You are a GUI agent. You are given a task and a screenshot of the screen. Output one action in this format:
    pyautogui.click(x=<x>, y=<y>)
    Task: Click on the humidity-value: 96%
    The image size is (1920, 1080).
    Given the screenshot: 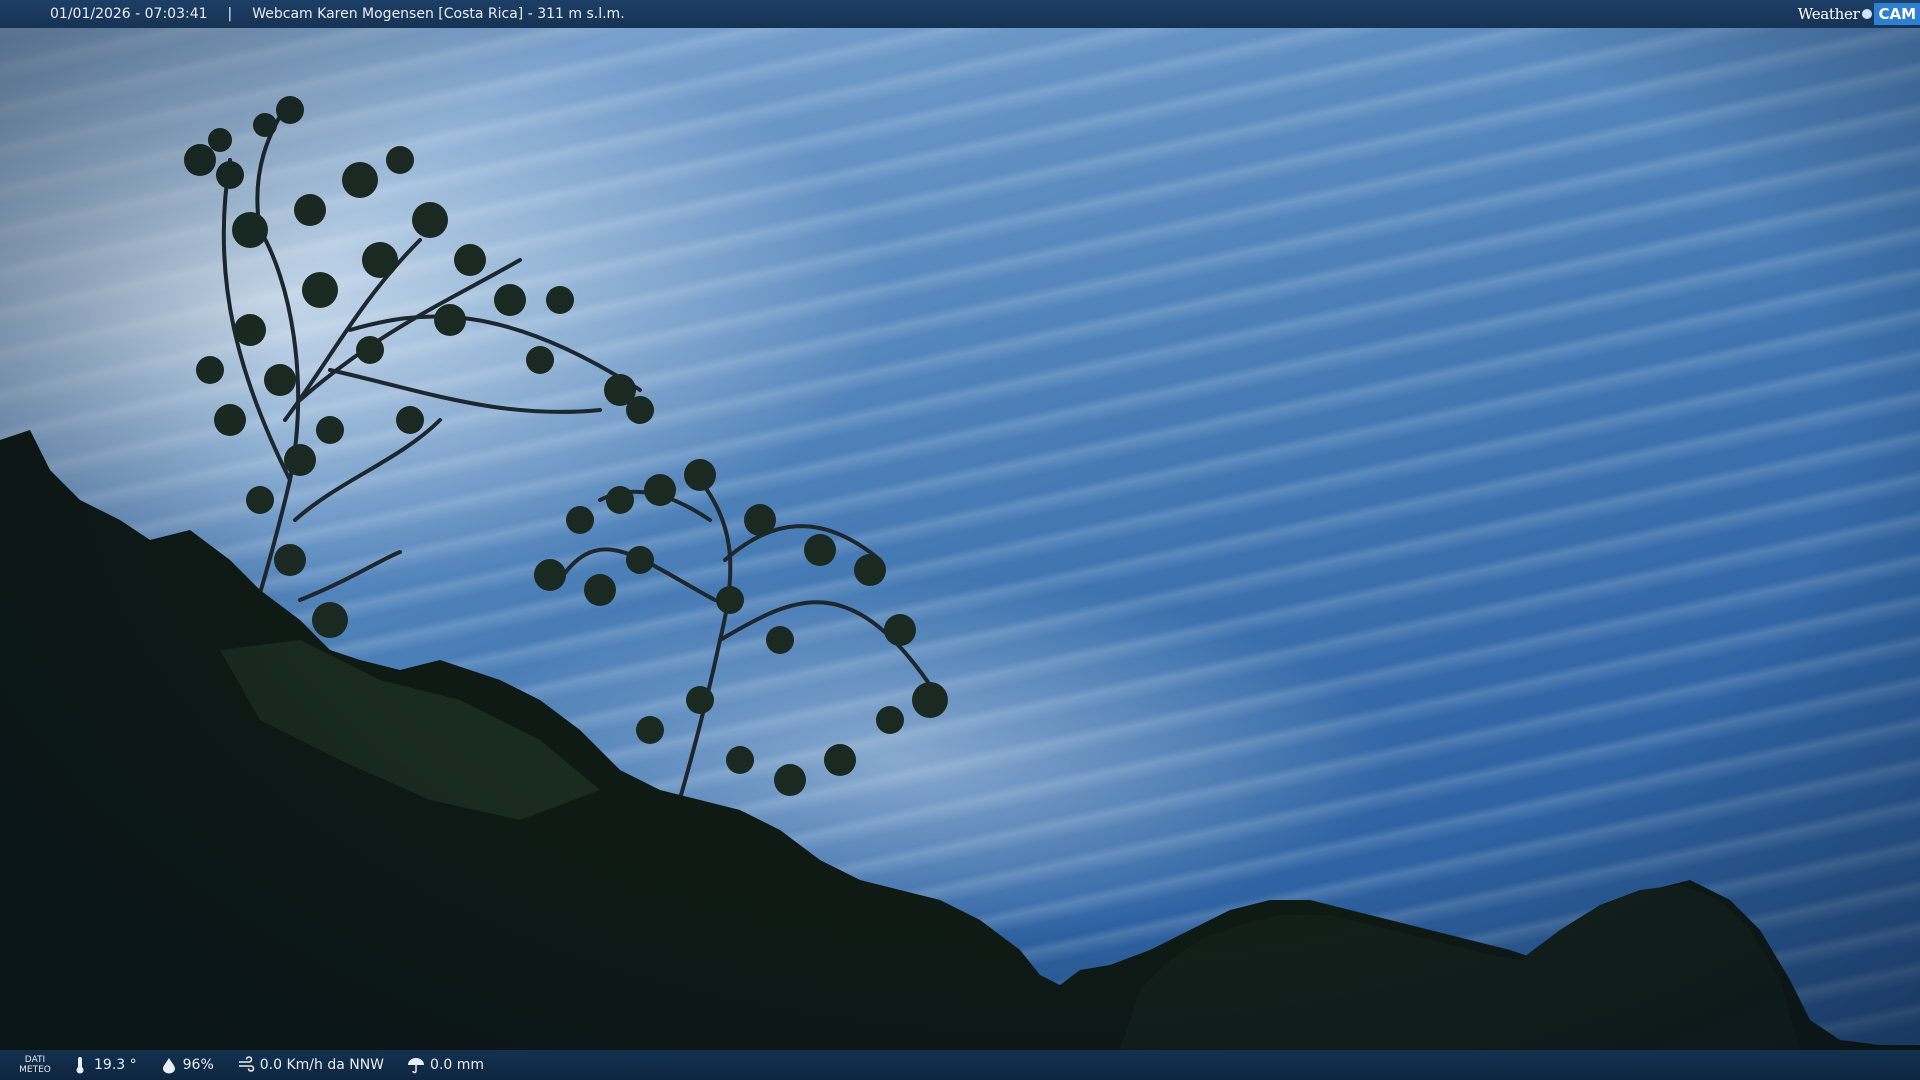 What is the action you would take?
    pyautogui.click(x=198, y=1065)
    